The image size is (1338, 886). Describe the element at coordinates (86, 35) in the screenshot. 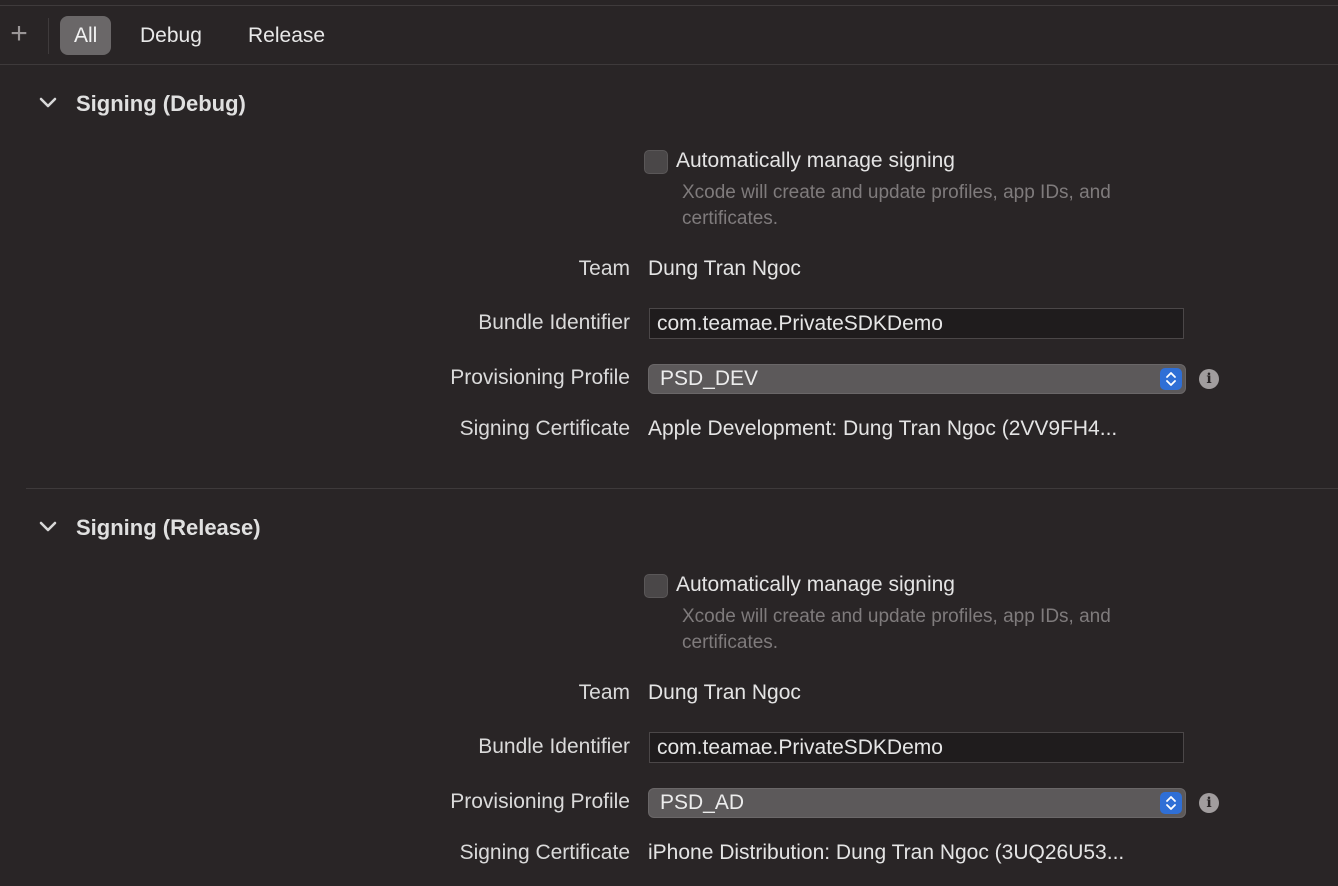

I see `tab-all: All` at that location.